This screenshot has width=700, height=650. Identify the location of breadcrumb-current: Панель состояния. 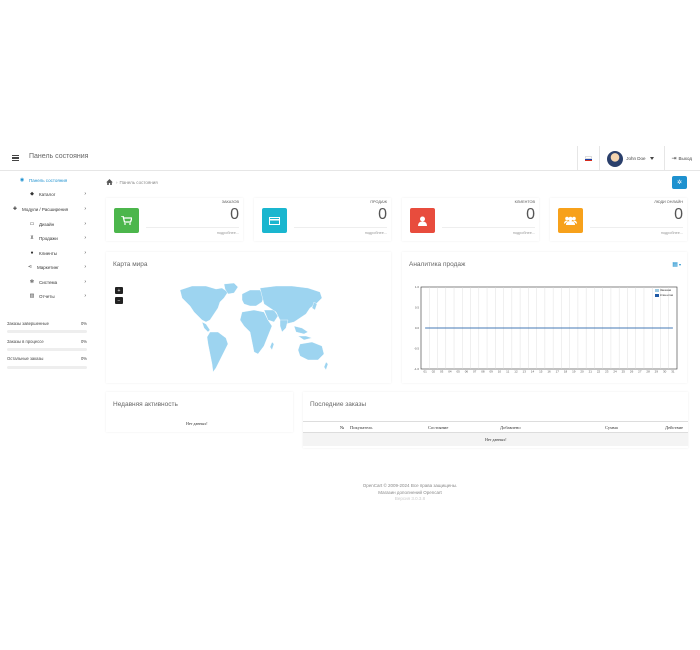
(139, 182).